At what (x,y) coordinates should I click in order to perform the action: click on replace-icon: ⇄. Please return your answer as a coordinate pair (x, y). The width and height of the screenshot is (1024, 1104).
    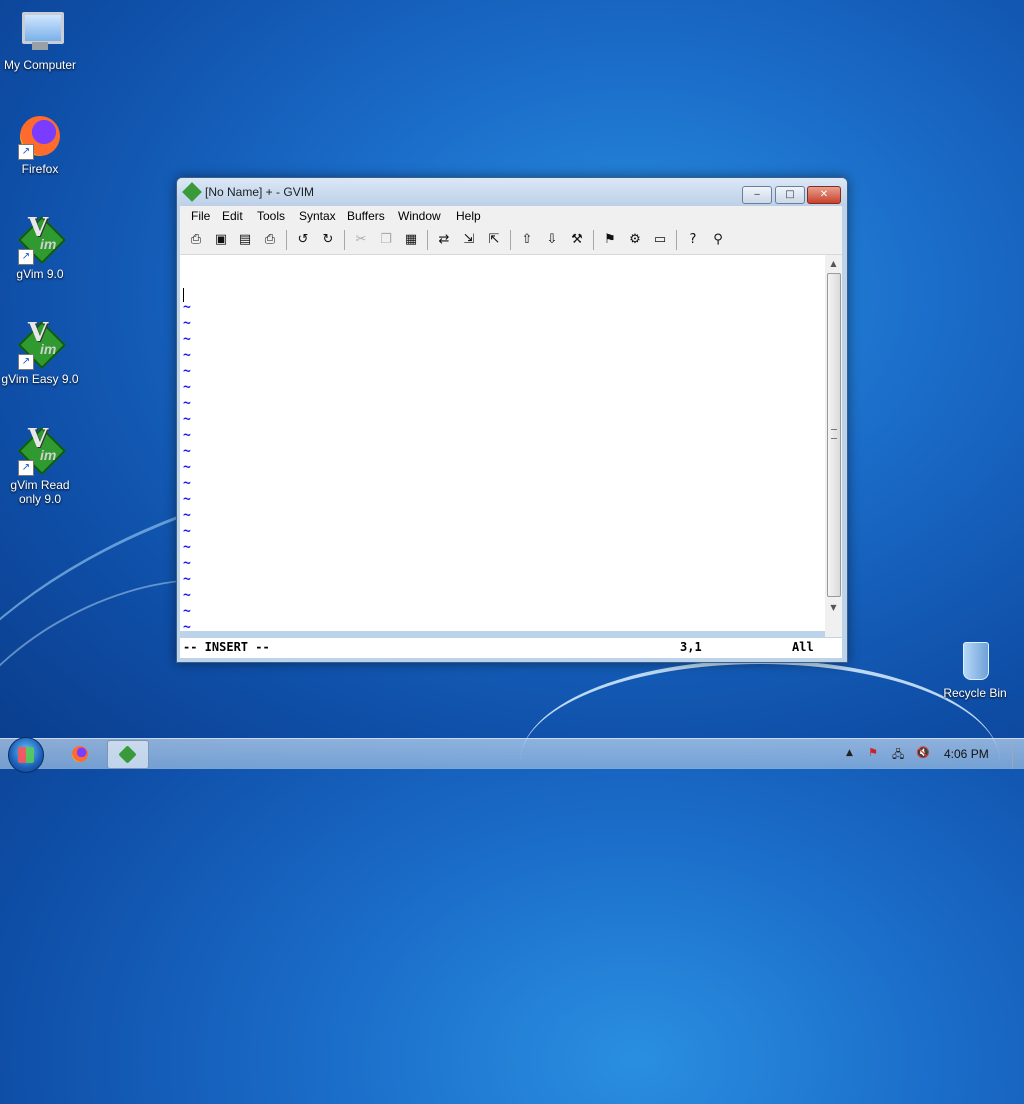
    Looking at the image, I should click on (444, 240).